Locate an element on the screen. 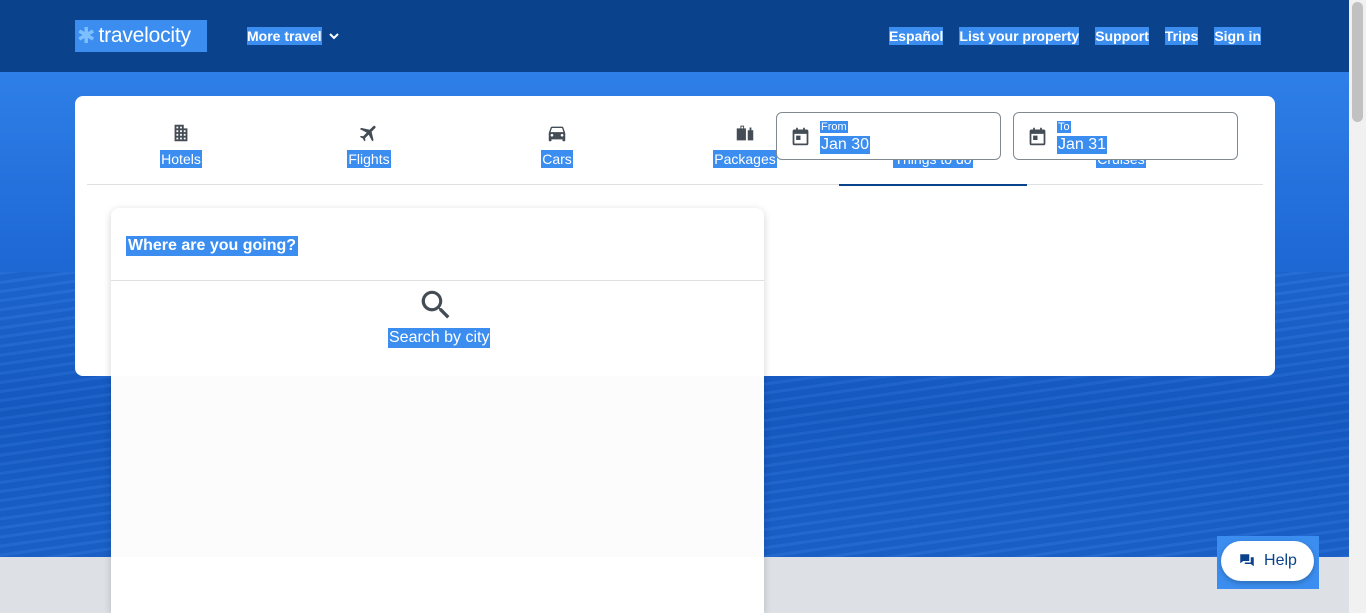 This screenshot has height=613, width=1366. date-to-field: To Jan 31 is located at coordinates (1125, 136).